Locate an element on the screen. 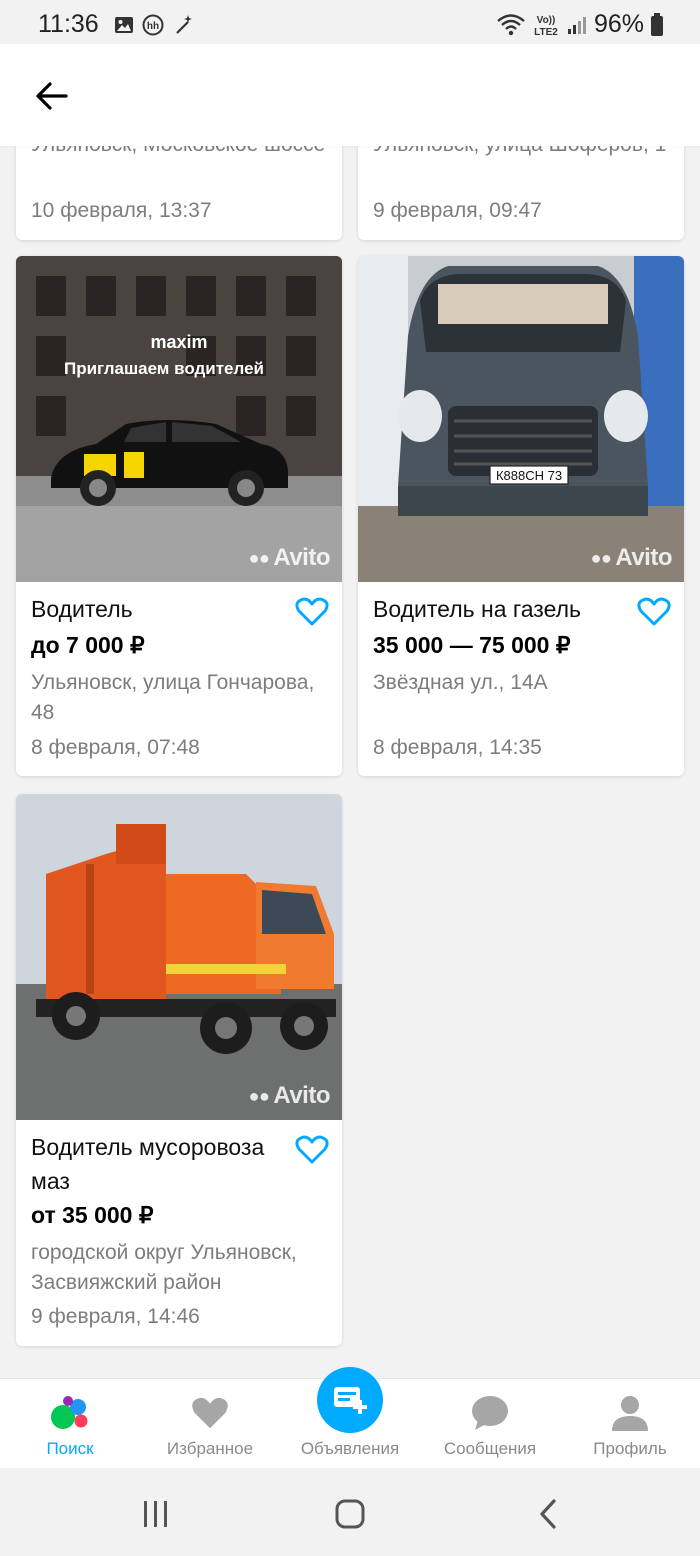  arrow-left-icon is located at coordinates (52, 96).